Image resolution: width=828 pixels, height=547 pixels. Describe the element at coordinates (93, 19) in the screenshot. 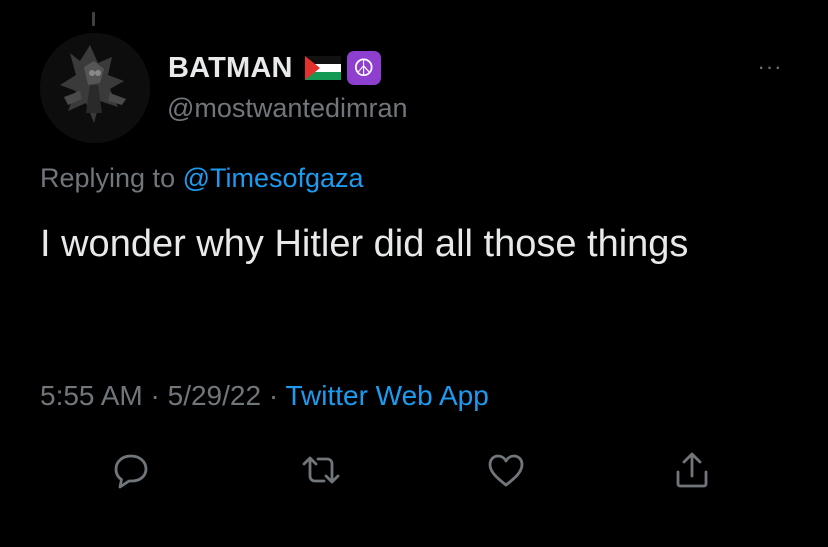

I see `thread-connector-line` at that location.